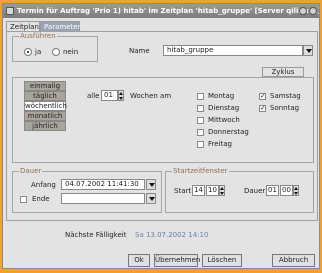 This screenshot has height=273, width=322. What do you see at coordinates (198, 190) in the screenshot?
I see `start-hour-field: 14` at bounding box center [198, 190].